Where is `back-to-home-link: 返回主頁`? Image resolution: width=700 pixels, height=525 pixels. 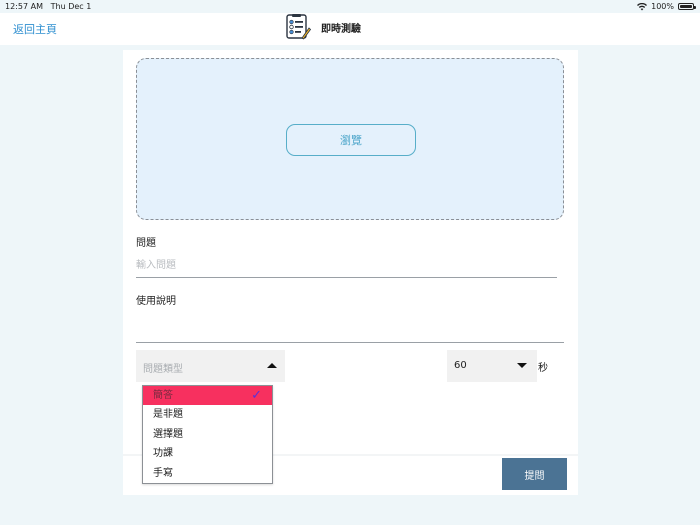 back-to-home-link: 返回主頁 is located at coordinates (35, 29).